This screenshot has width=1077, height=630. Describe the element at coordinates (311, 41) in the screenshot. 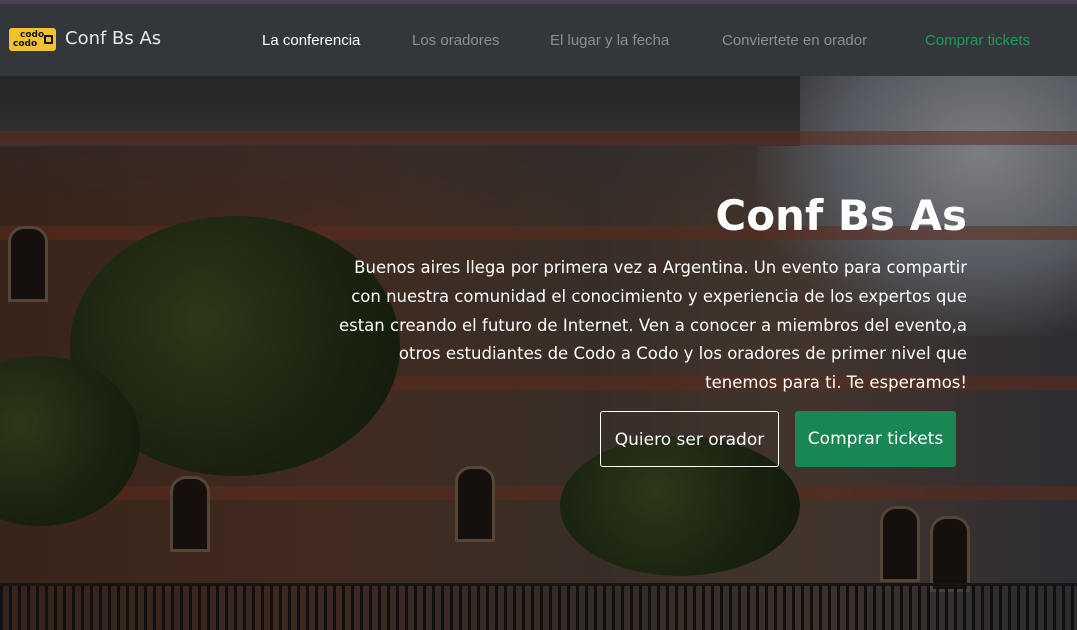

I see `nav-la-conferencia: La conferencia` at that location.